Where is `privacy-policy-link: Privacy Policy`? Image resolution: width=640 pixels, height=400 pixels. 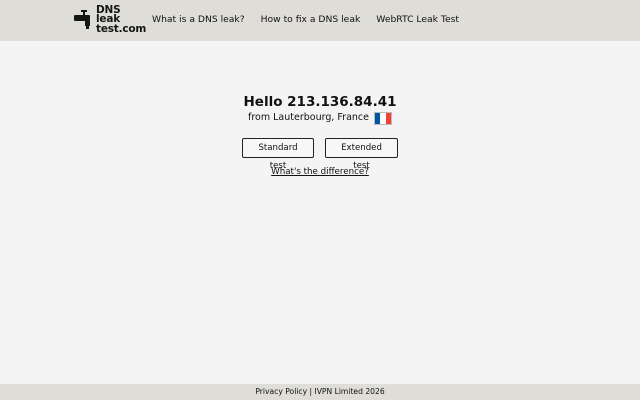 privacy-policy-link: Privacy Policy is located at coordinates (281, 391).